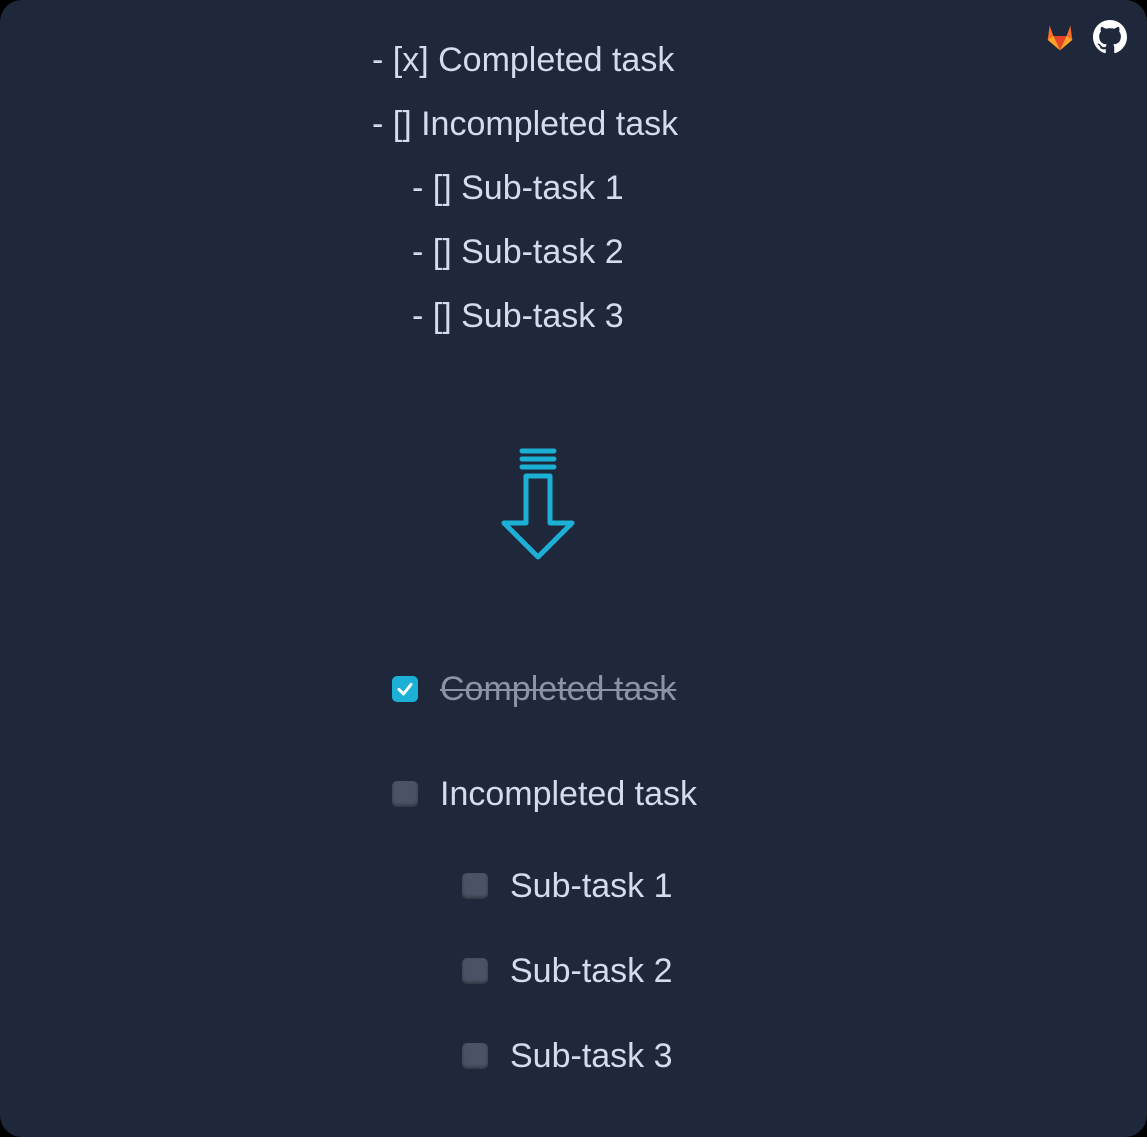 This screenshot has width=1147, height=1137. Describe the element at coordinates (518, 188) in the screenshot. I see `markdown-line-subtask-1: - [] Sub-task 1` at that location.